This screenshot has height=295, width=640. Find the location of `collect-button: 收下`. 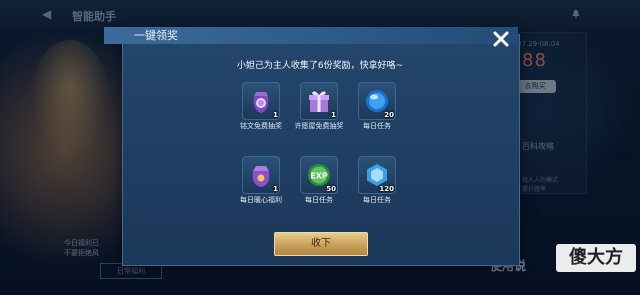

collect-button: 收下 is located at coordinates (321, 244).